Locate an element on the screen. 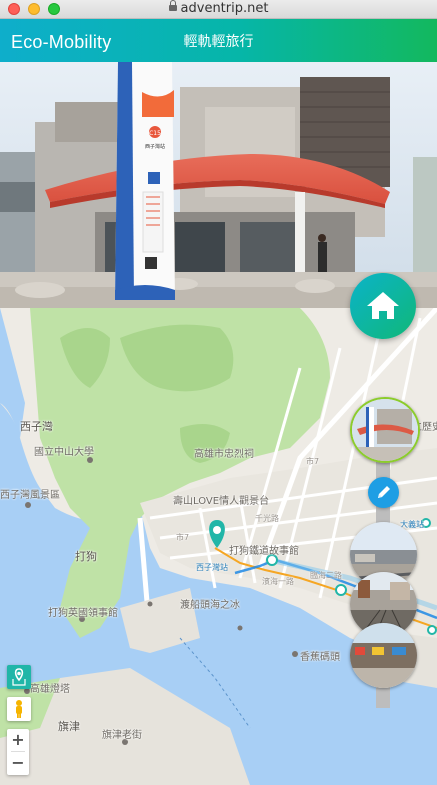 The image size is (437, 785). zoom-out-button: − is located at coordinates (18, 763).